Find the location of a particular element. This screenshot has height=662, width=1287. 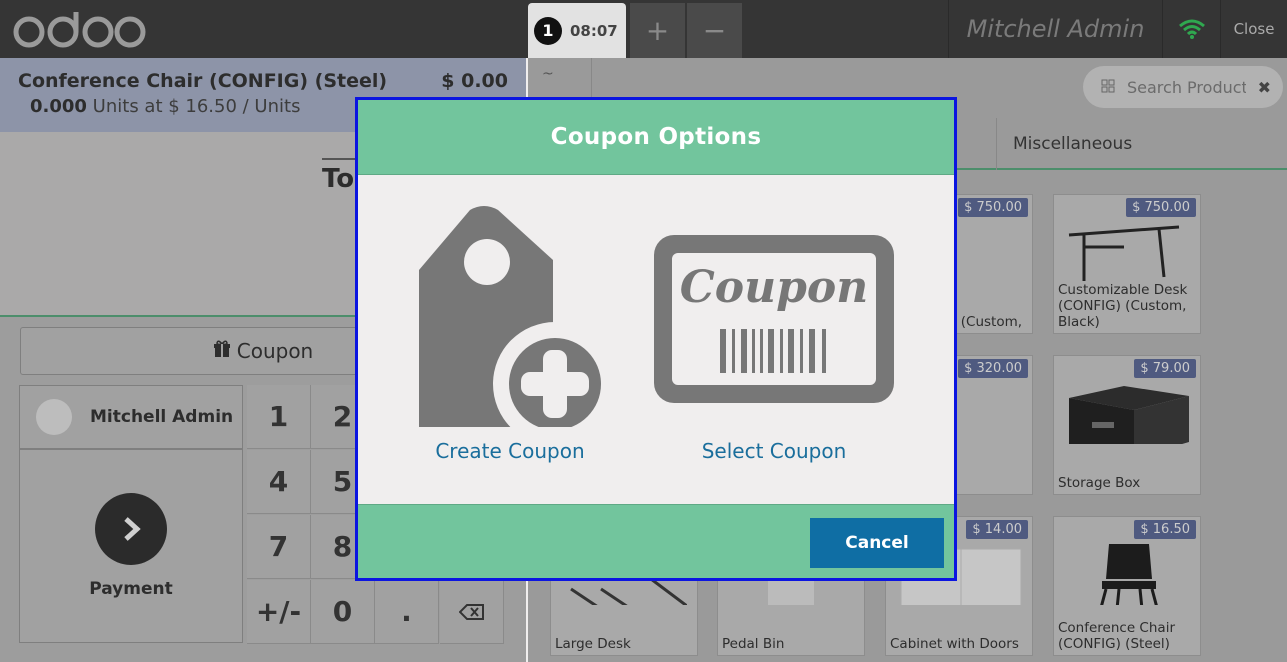

coupon-ticket-icon: Coupon is located at coordinates (774, 319).